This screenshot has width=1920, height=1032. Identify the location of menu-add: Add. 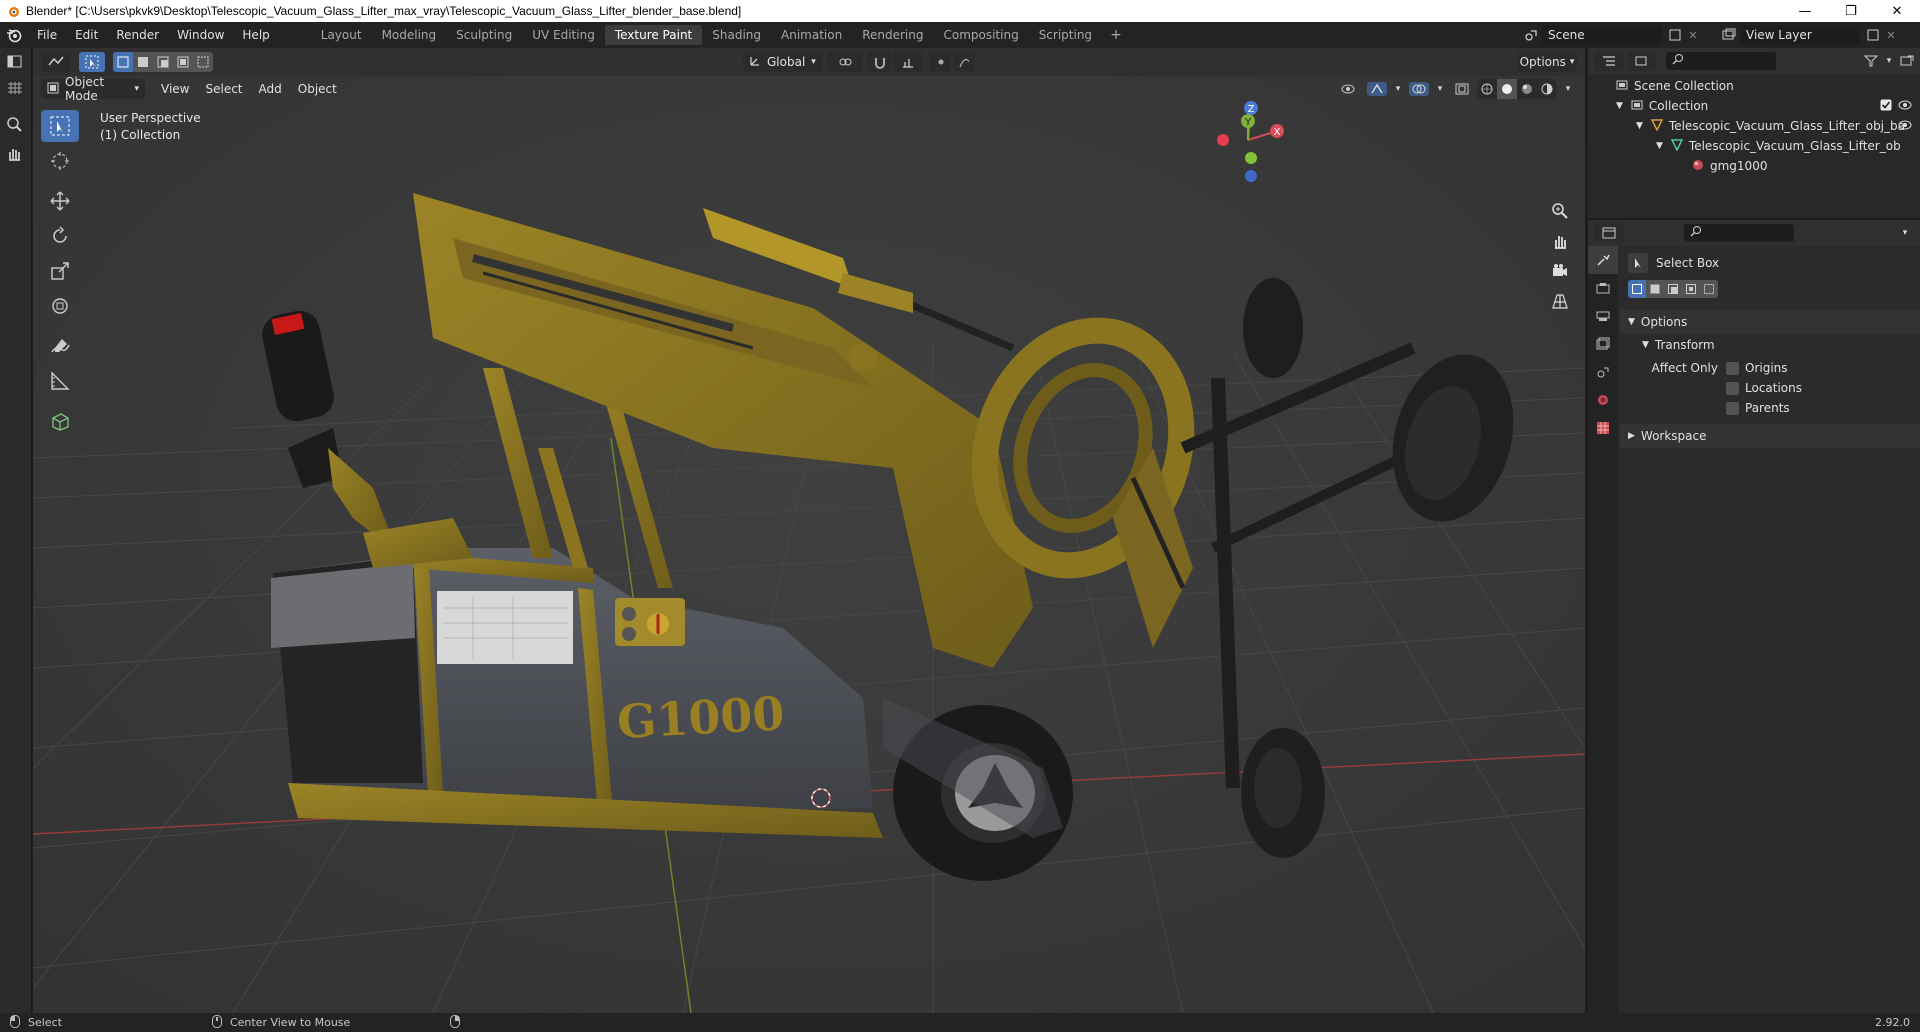
(270, 89).